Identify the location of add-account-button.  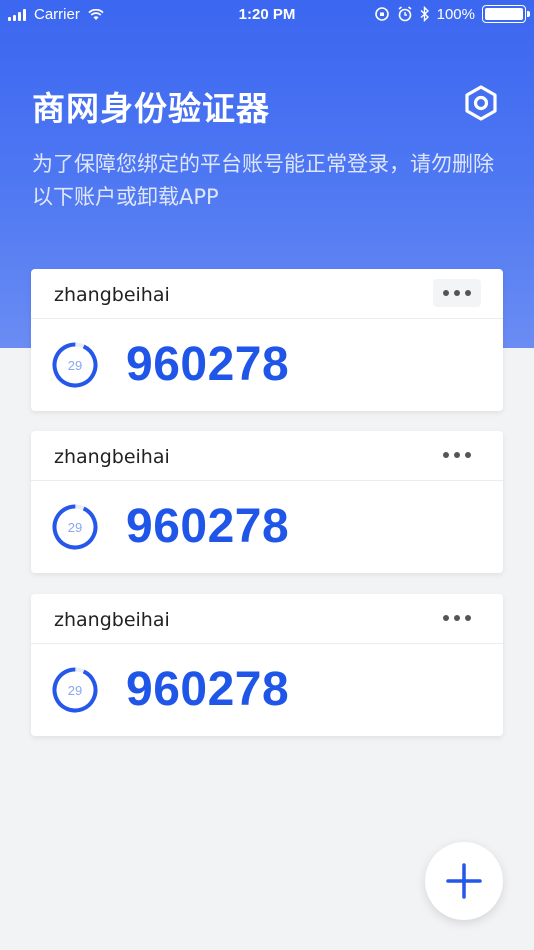
(464, 881).